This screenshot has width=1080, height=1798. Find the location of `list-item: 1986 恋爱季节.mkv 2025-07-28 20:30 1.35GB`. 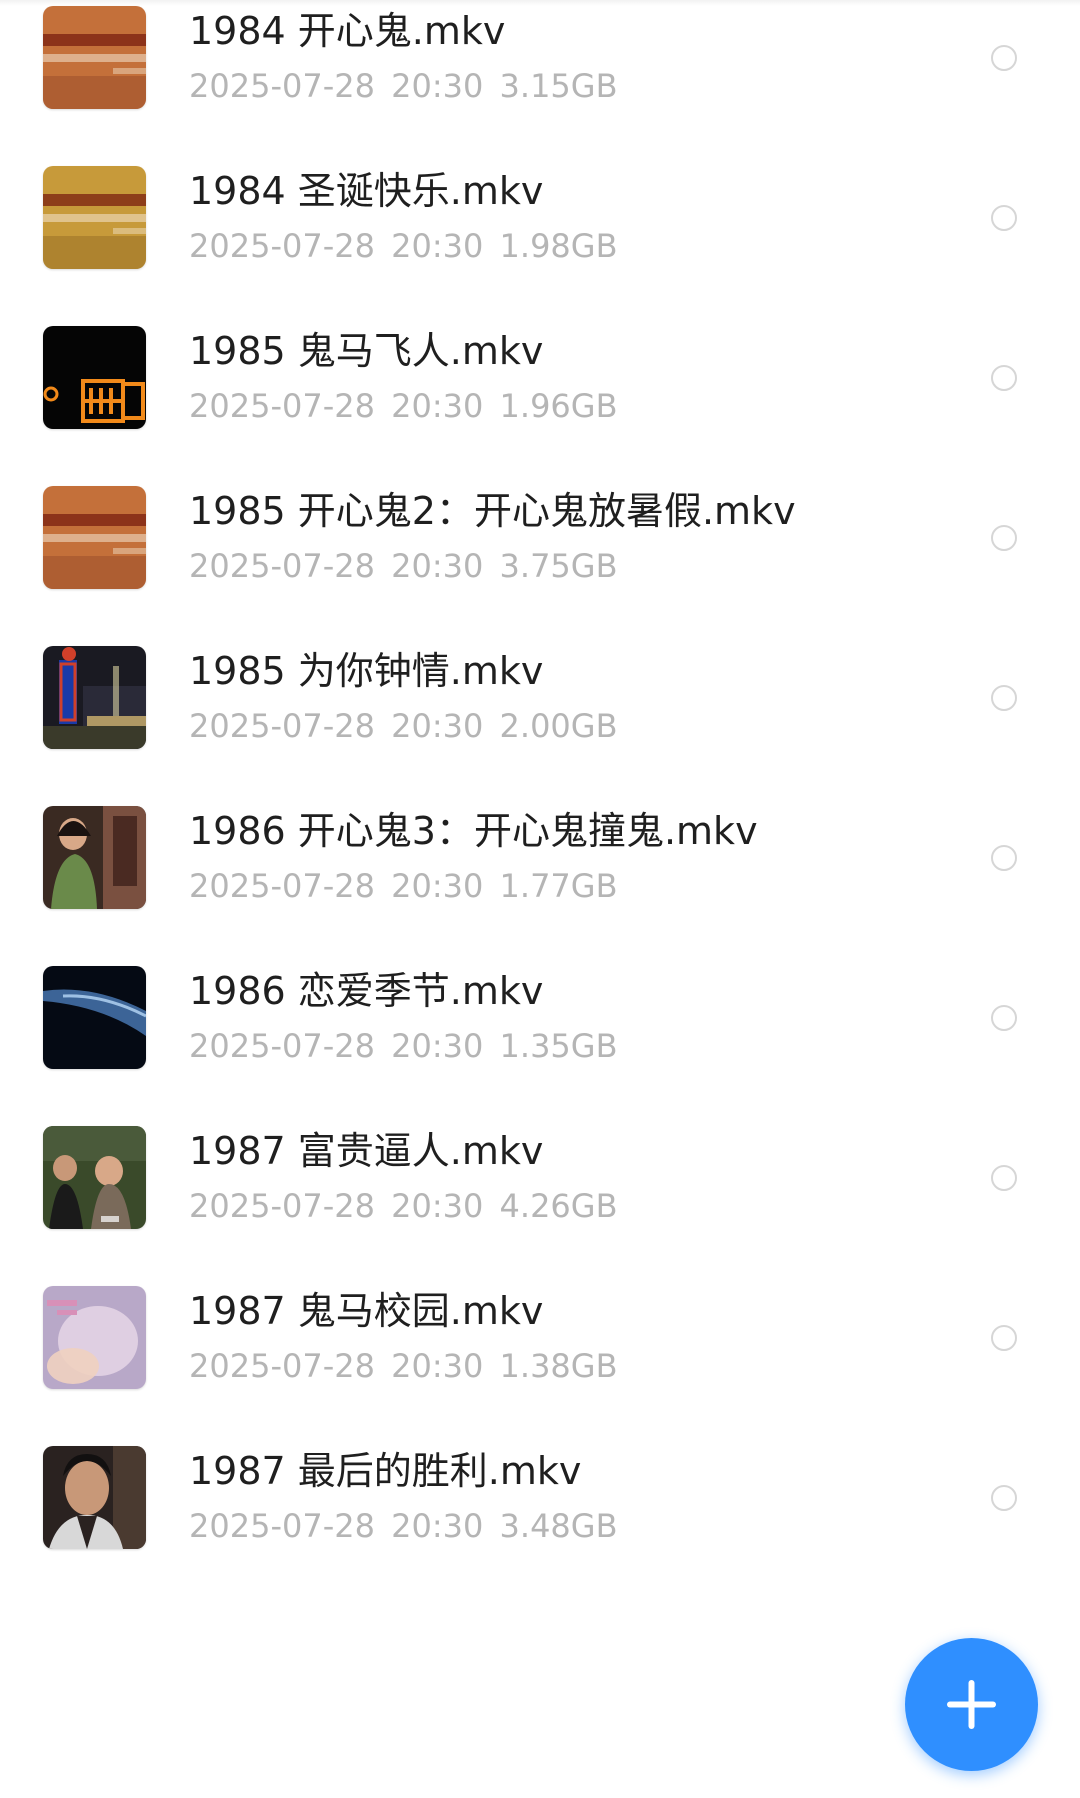

list-item: 1986 恋爱季节.mkv 2025-07-28 20:30 1.35GB is located at coordinates (540, 1052).